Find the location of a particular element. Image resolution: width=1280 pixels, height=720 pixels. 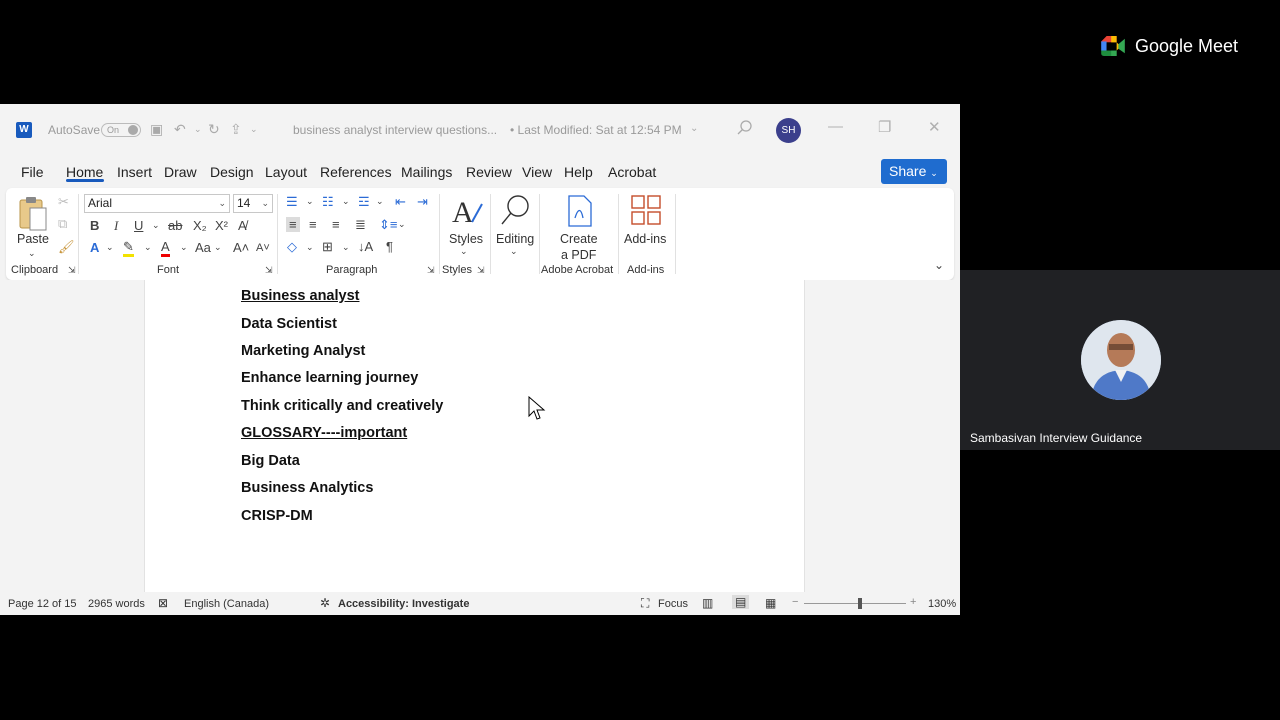

focus-label: Focus is located at coordinates (673, 604).